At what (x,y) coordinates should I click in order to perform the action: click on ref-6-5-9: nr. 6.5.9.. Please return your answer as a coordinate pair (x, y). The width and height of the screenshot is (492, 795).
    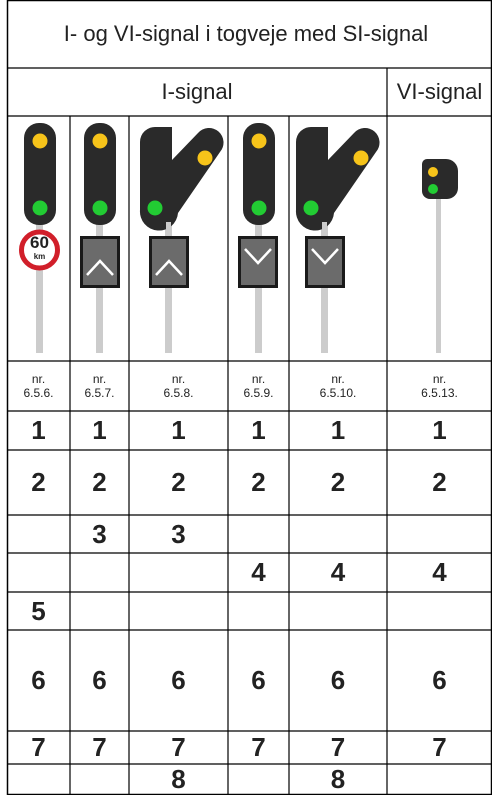
    Looking at the image, I should click on (258, 386).